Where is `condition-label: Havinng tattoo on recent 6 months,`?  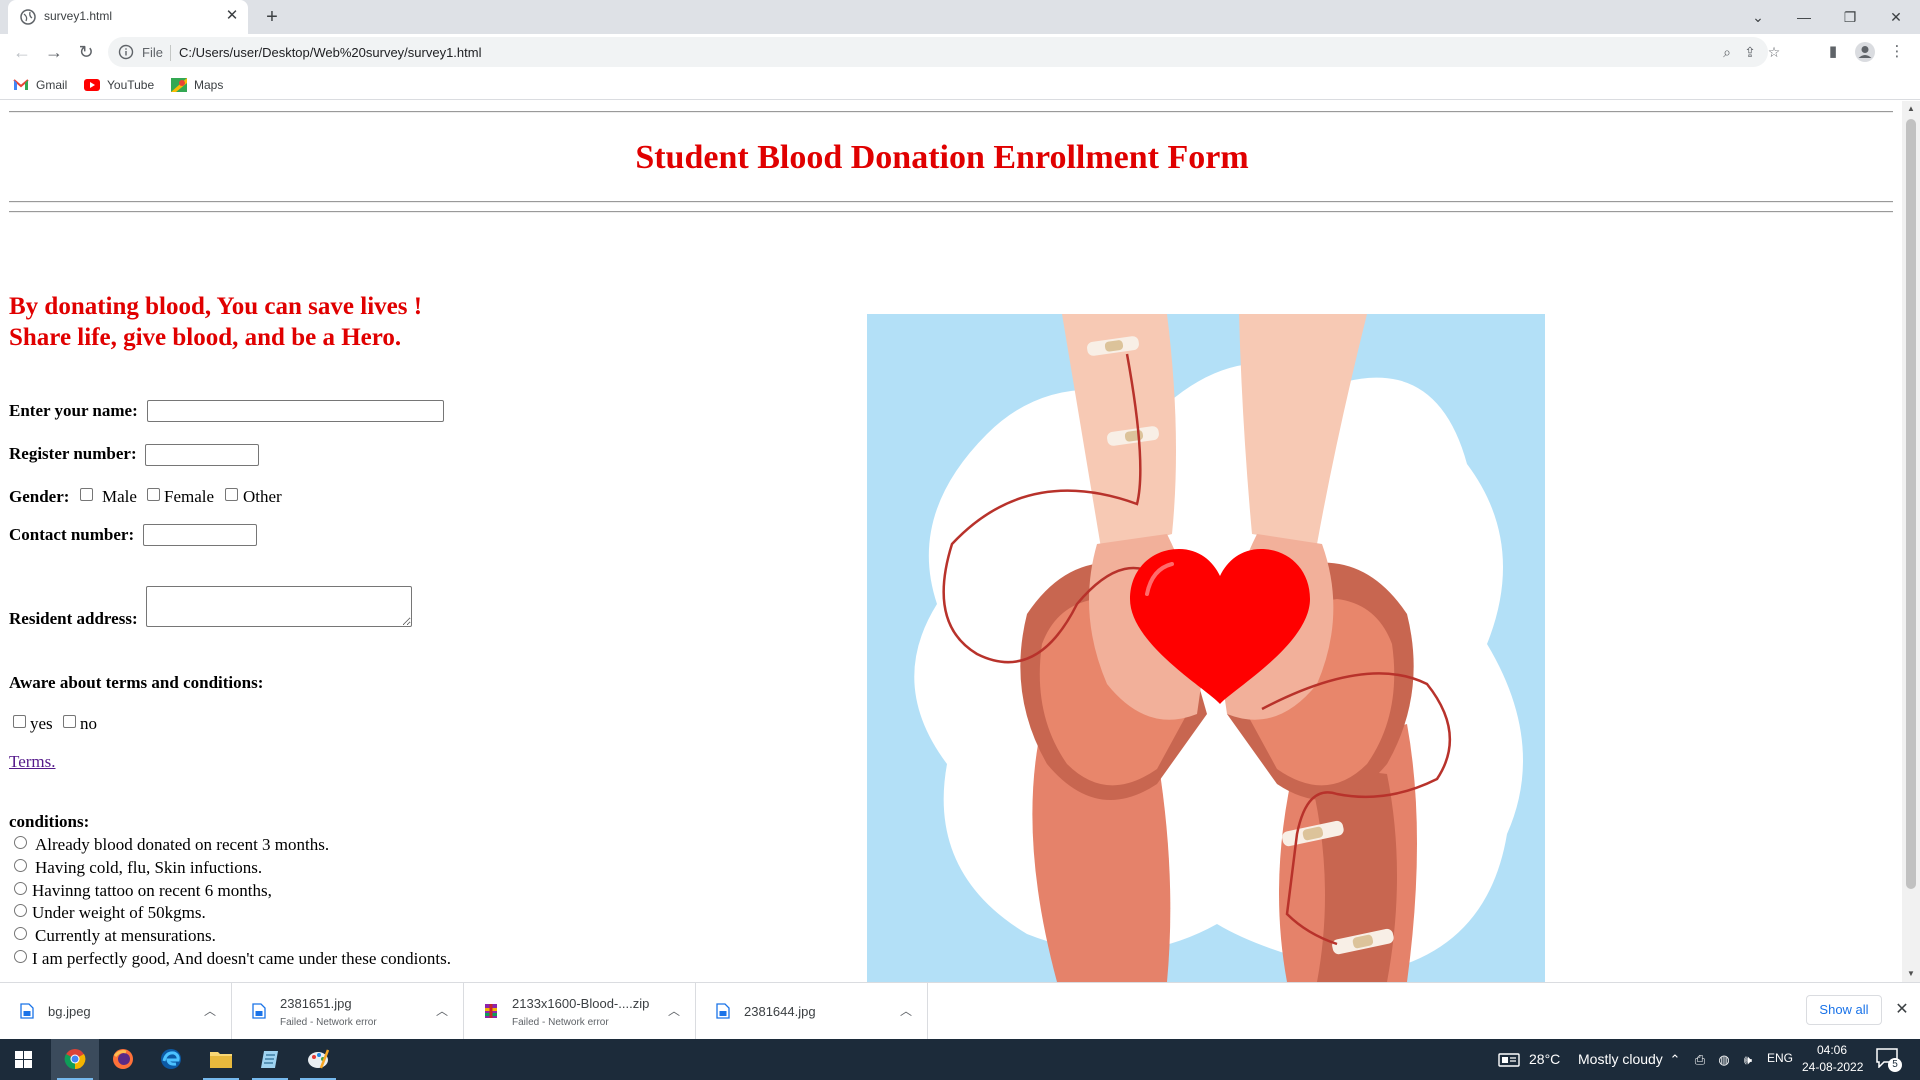
condition-label: Havinng tattoo on recent 6 months, is located at coordinates (152, 890).